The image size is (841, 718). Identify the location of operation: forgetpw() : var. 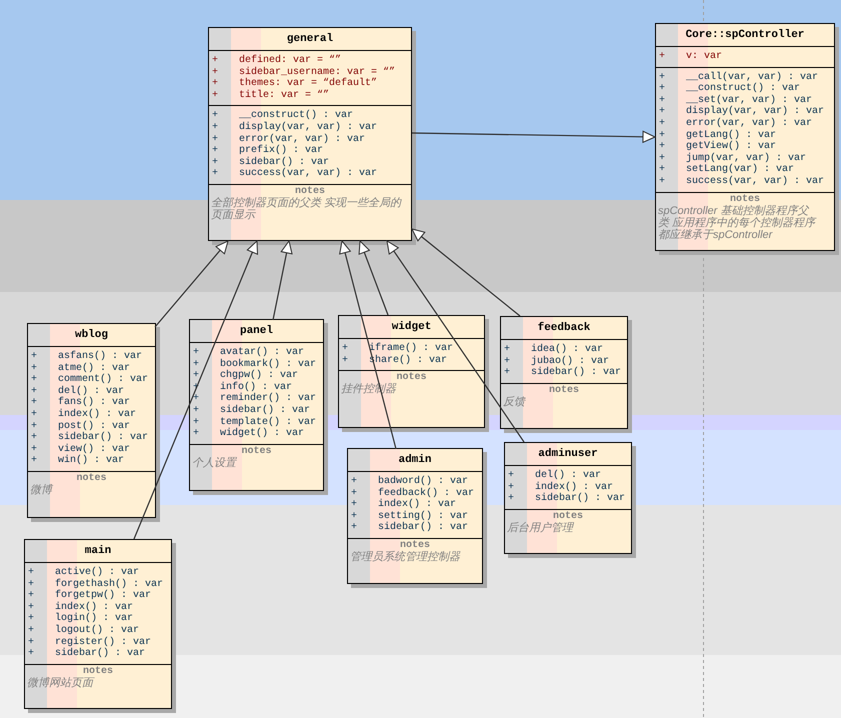
(103, 596).